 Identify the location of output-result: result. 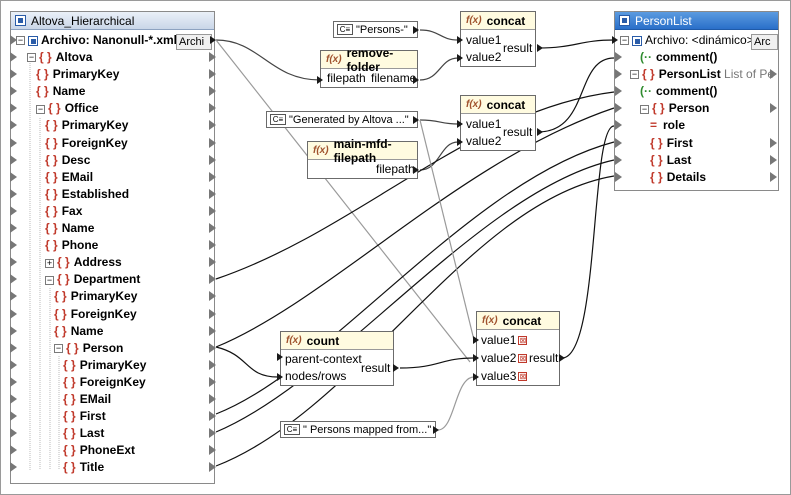
(517, 132).